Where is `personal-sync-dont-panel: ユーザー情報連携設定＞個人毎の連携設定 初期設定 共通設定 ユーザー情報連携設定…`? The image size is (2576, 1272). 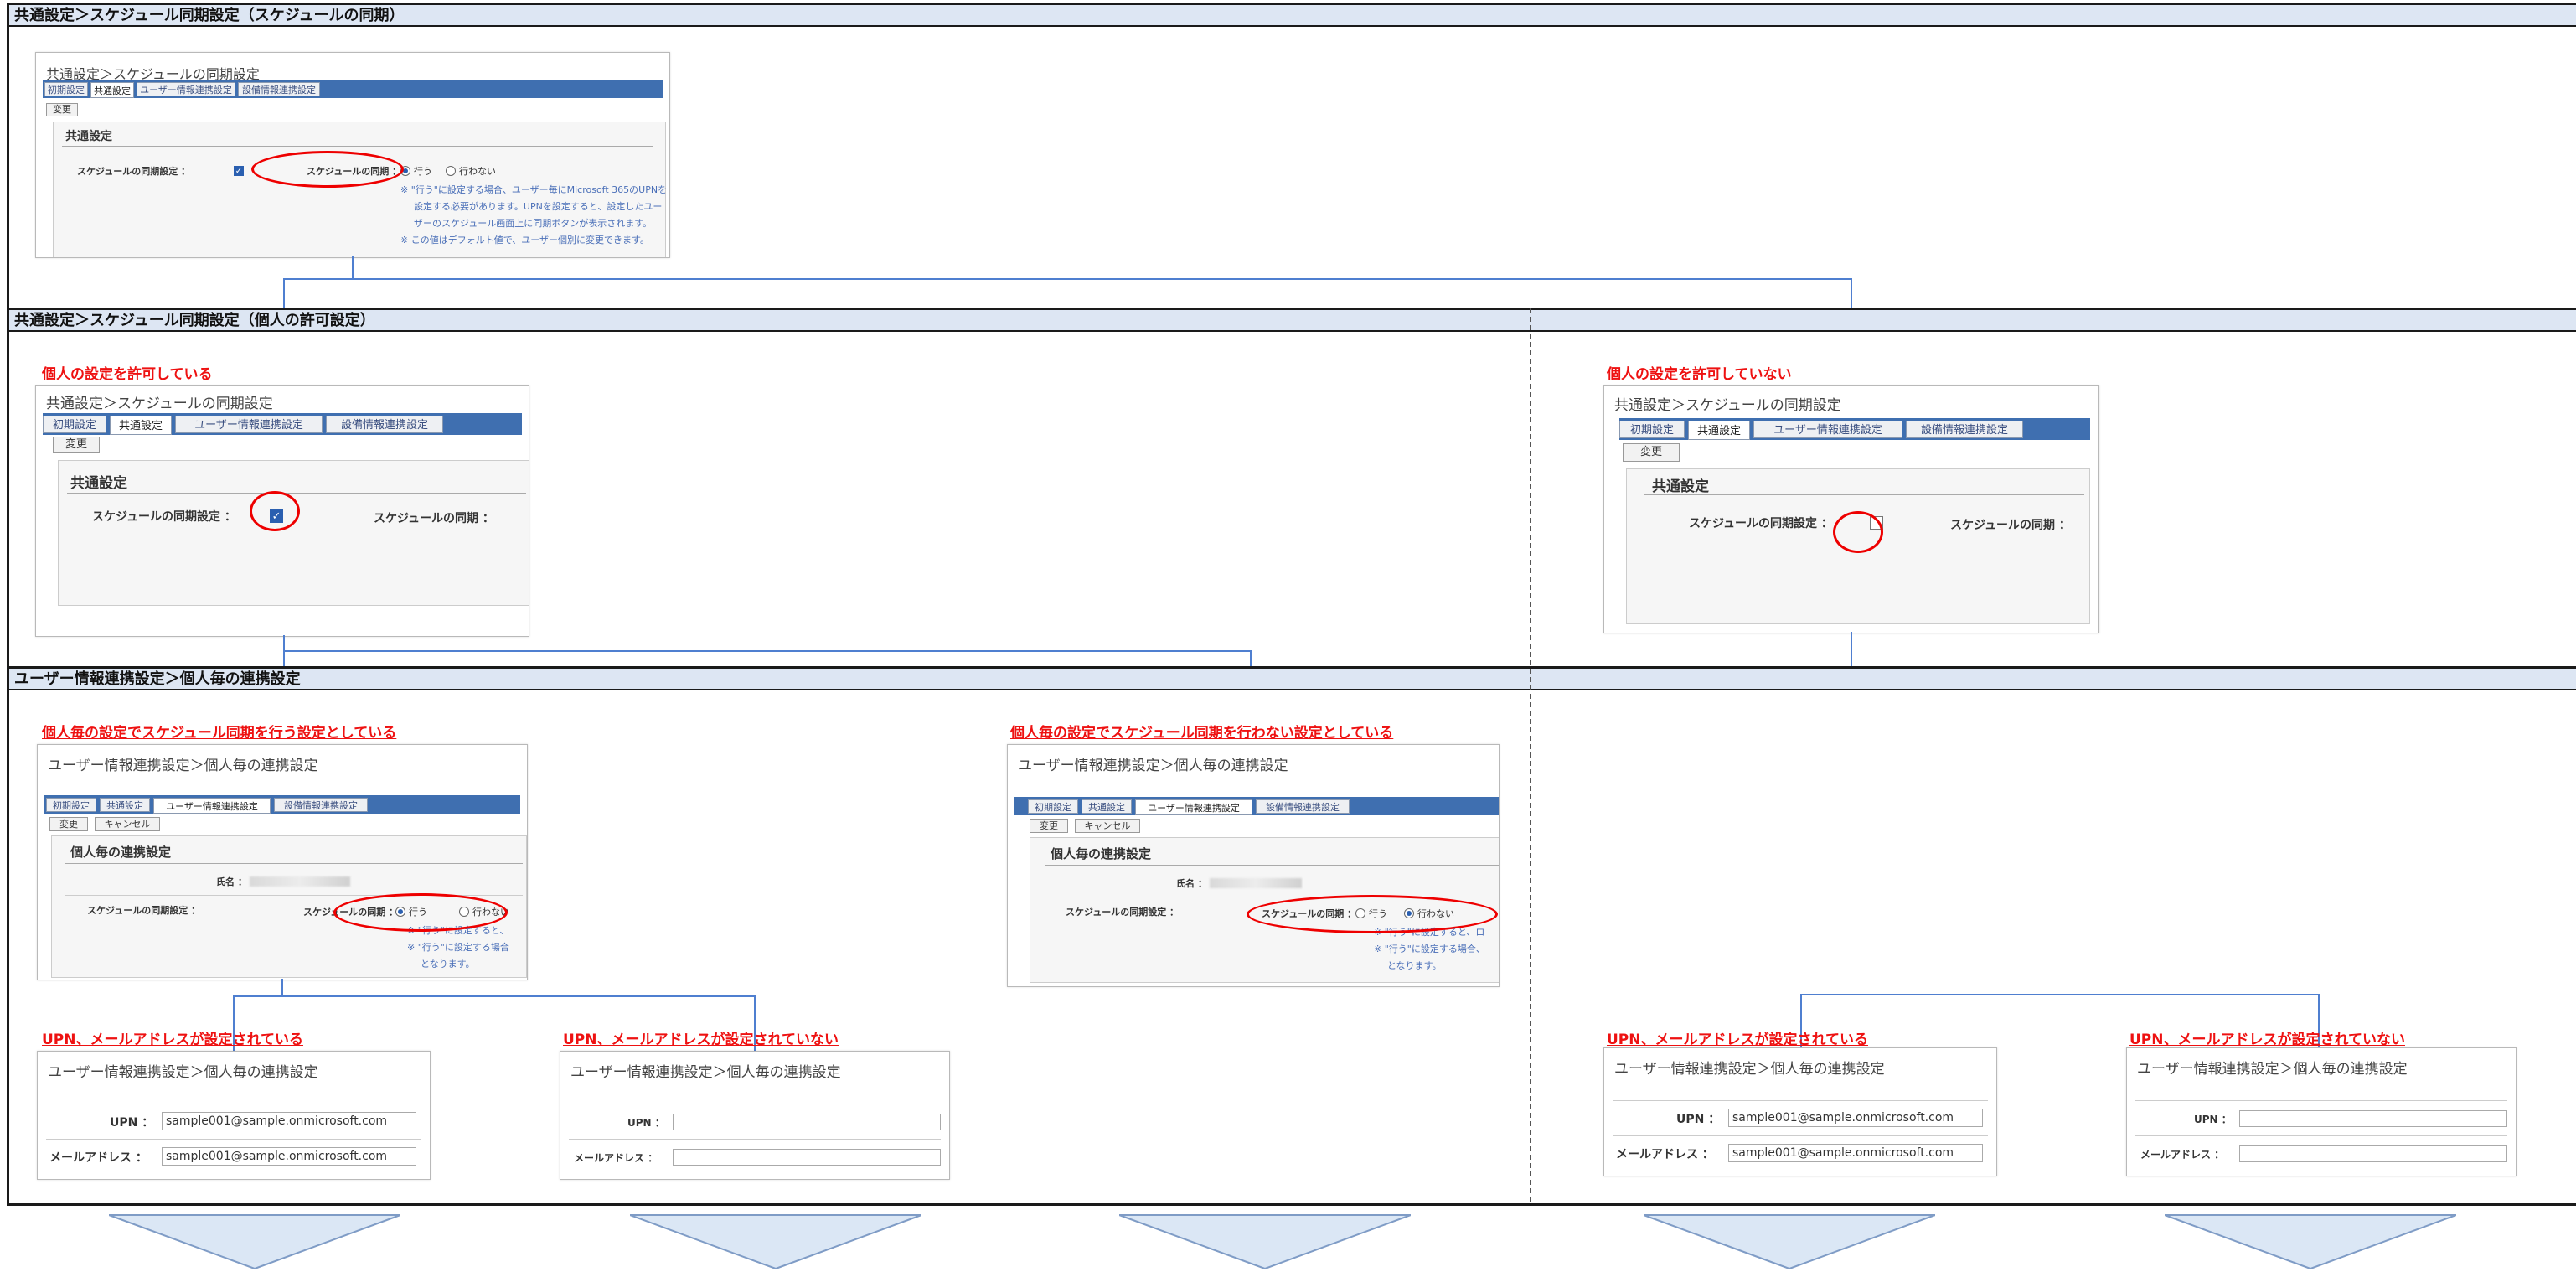
personal-sync-dont-panel: ユーザー情報連携設定＞個人毎の連携設定 初期設定 共通設定 ユーザー情報連携設定… is located at coordinates (1253, 866).